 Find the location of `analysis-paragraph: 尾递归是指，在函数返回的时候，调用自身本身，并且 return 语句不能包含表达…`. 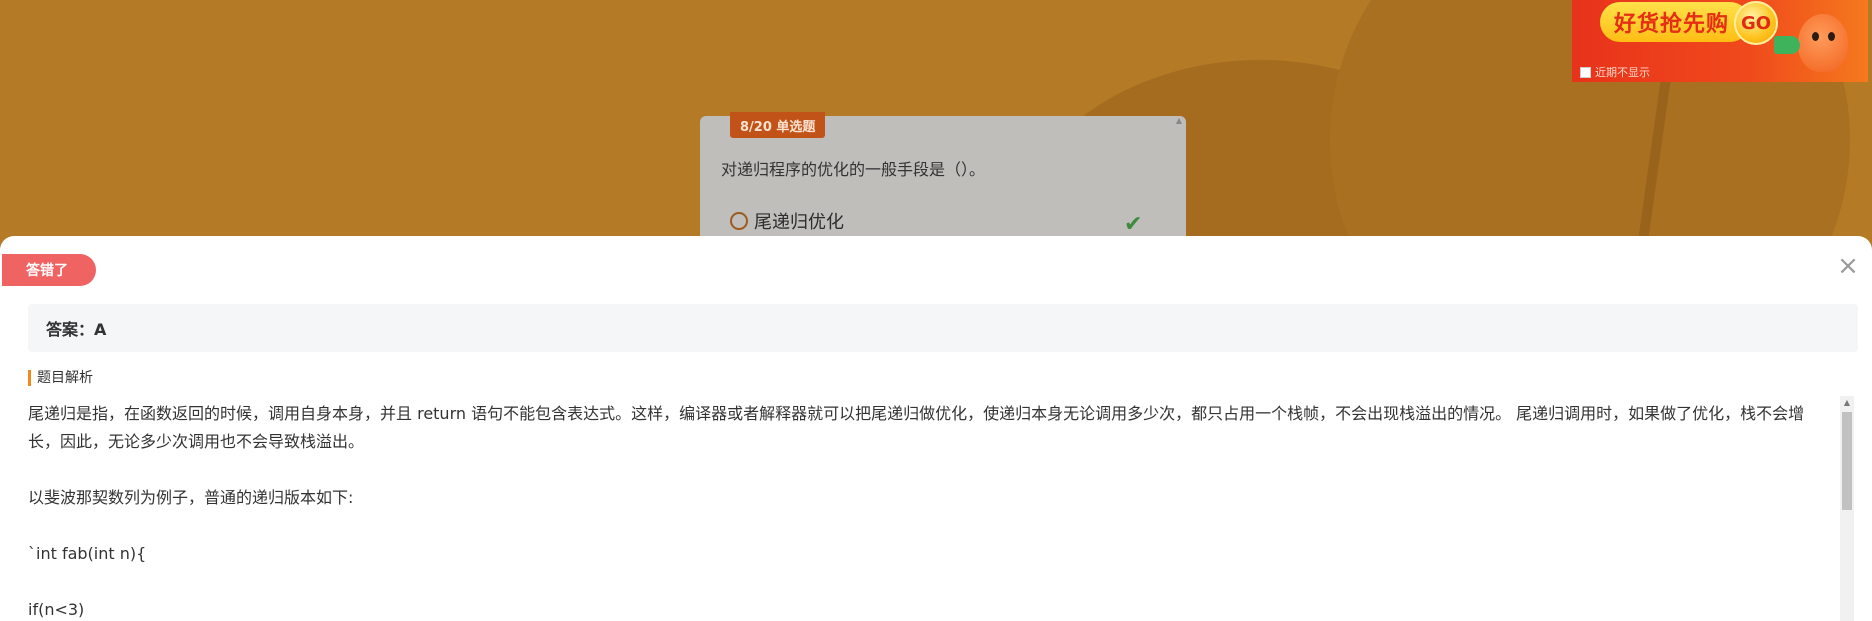

analysis-paragraph: 尾递归是指，在函数返回的时候，调用自身本身，并且 return 语句不能包含表达… is located at coordinates (916, 427).